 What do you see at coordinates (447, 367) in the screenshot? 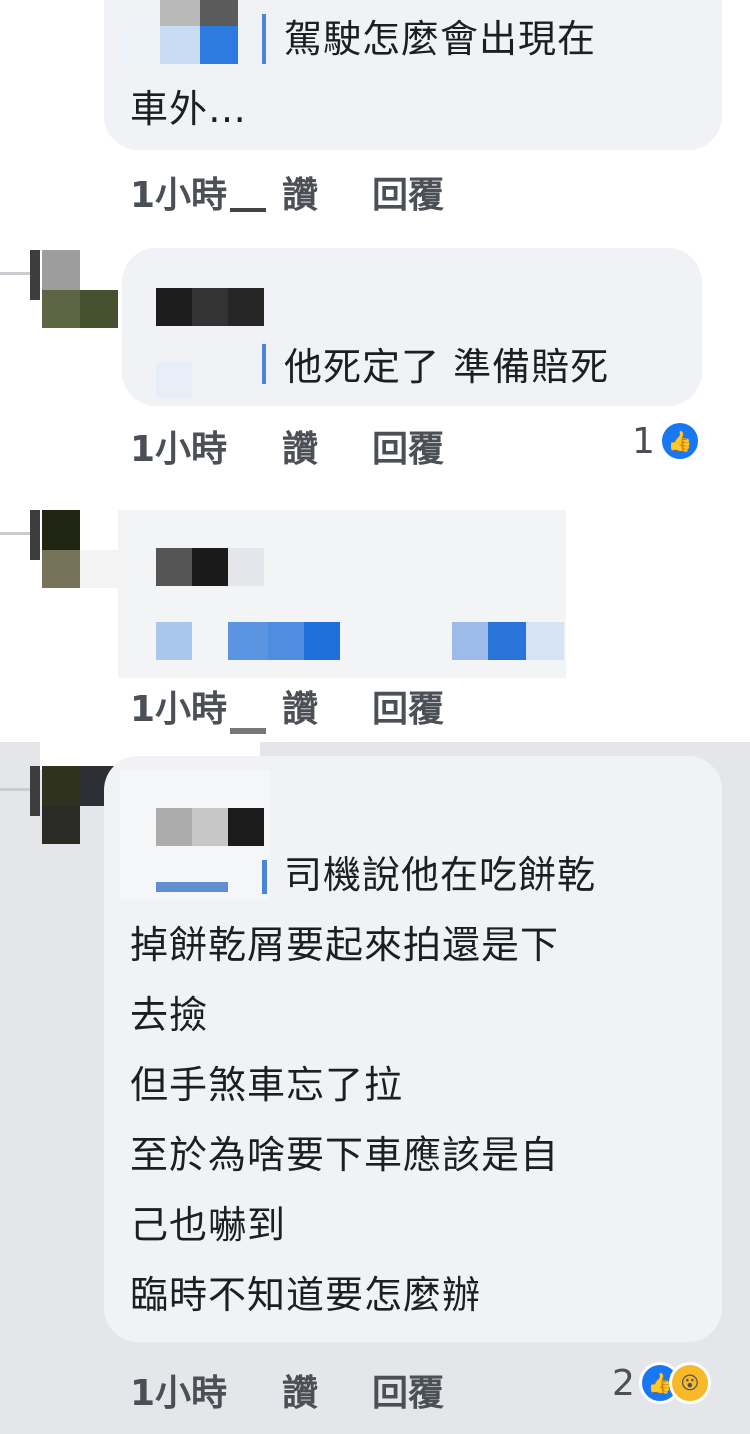
I see `comment-line: 他死定了 準備賠死` at bounding box center [447, 367].